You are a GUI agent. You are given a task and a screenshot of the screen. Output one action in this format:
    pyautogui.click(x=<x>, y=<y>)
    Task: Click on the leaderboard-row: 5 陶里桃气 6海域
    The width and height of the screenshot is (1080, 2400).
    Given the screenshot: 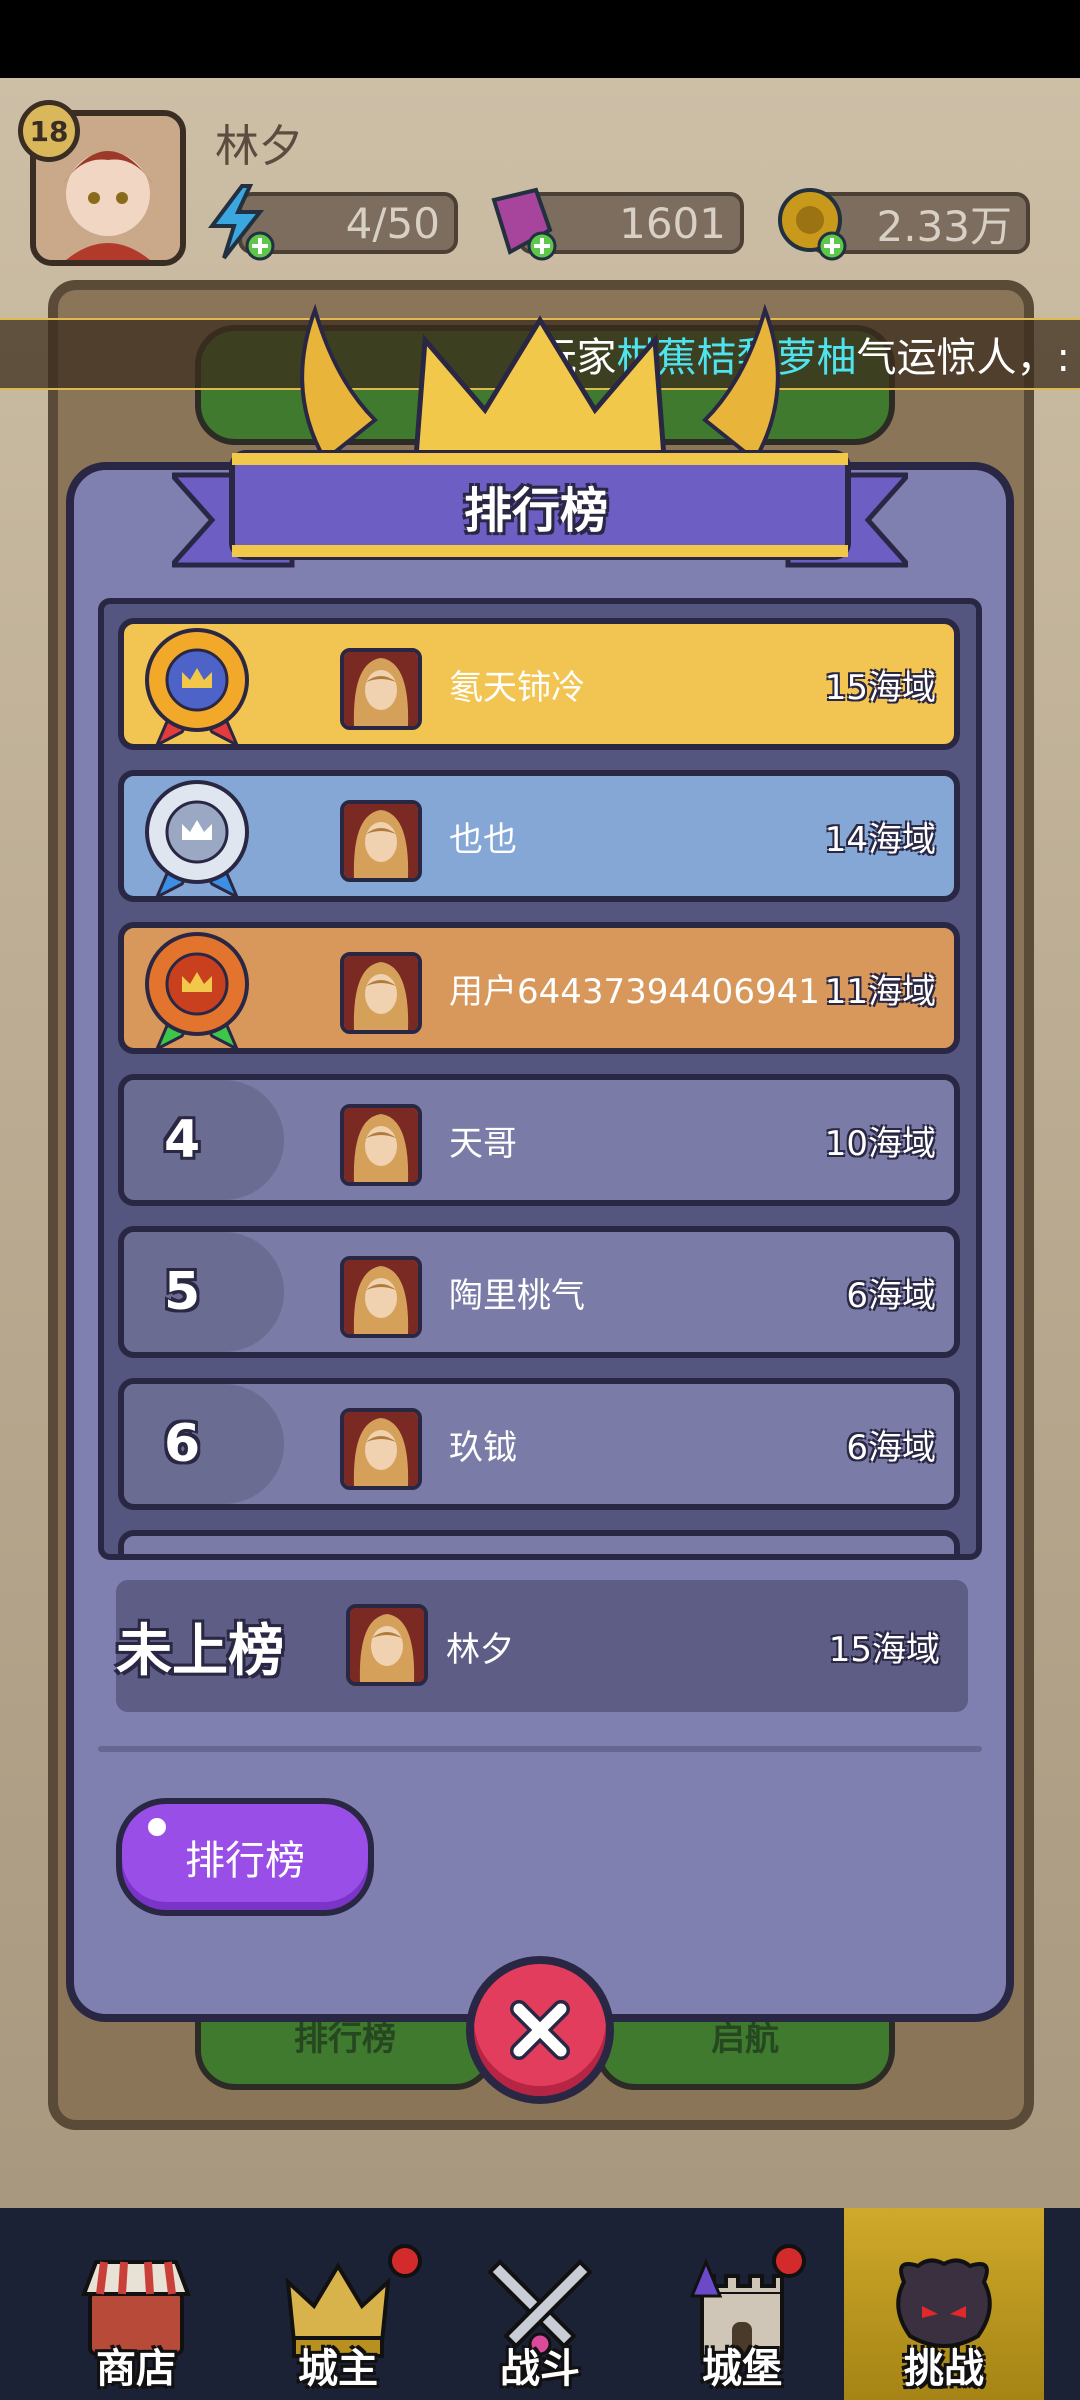 What is the action you would take?
    pyautogui.click(x=539, y=1292)
    